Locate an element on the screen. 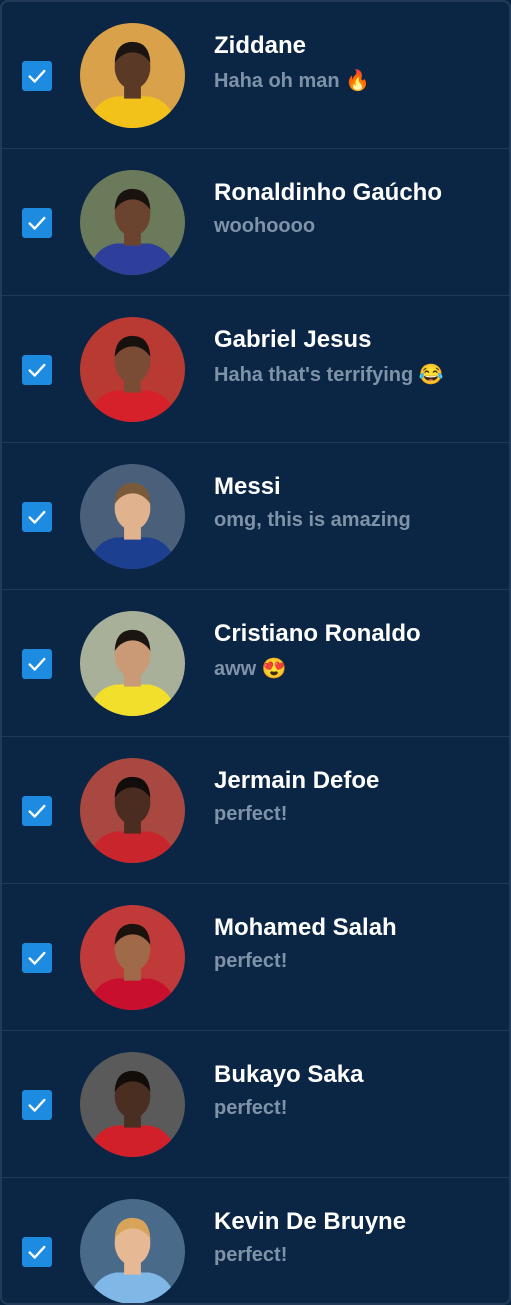 Image resolution: width=511 pixels, height=1305 pixels. contact-name: Kevin De Bruyne is located at coordinates (310, 1221).